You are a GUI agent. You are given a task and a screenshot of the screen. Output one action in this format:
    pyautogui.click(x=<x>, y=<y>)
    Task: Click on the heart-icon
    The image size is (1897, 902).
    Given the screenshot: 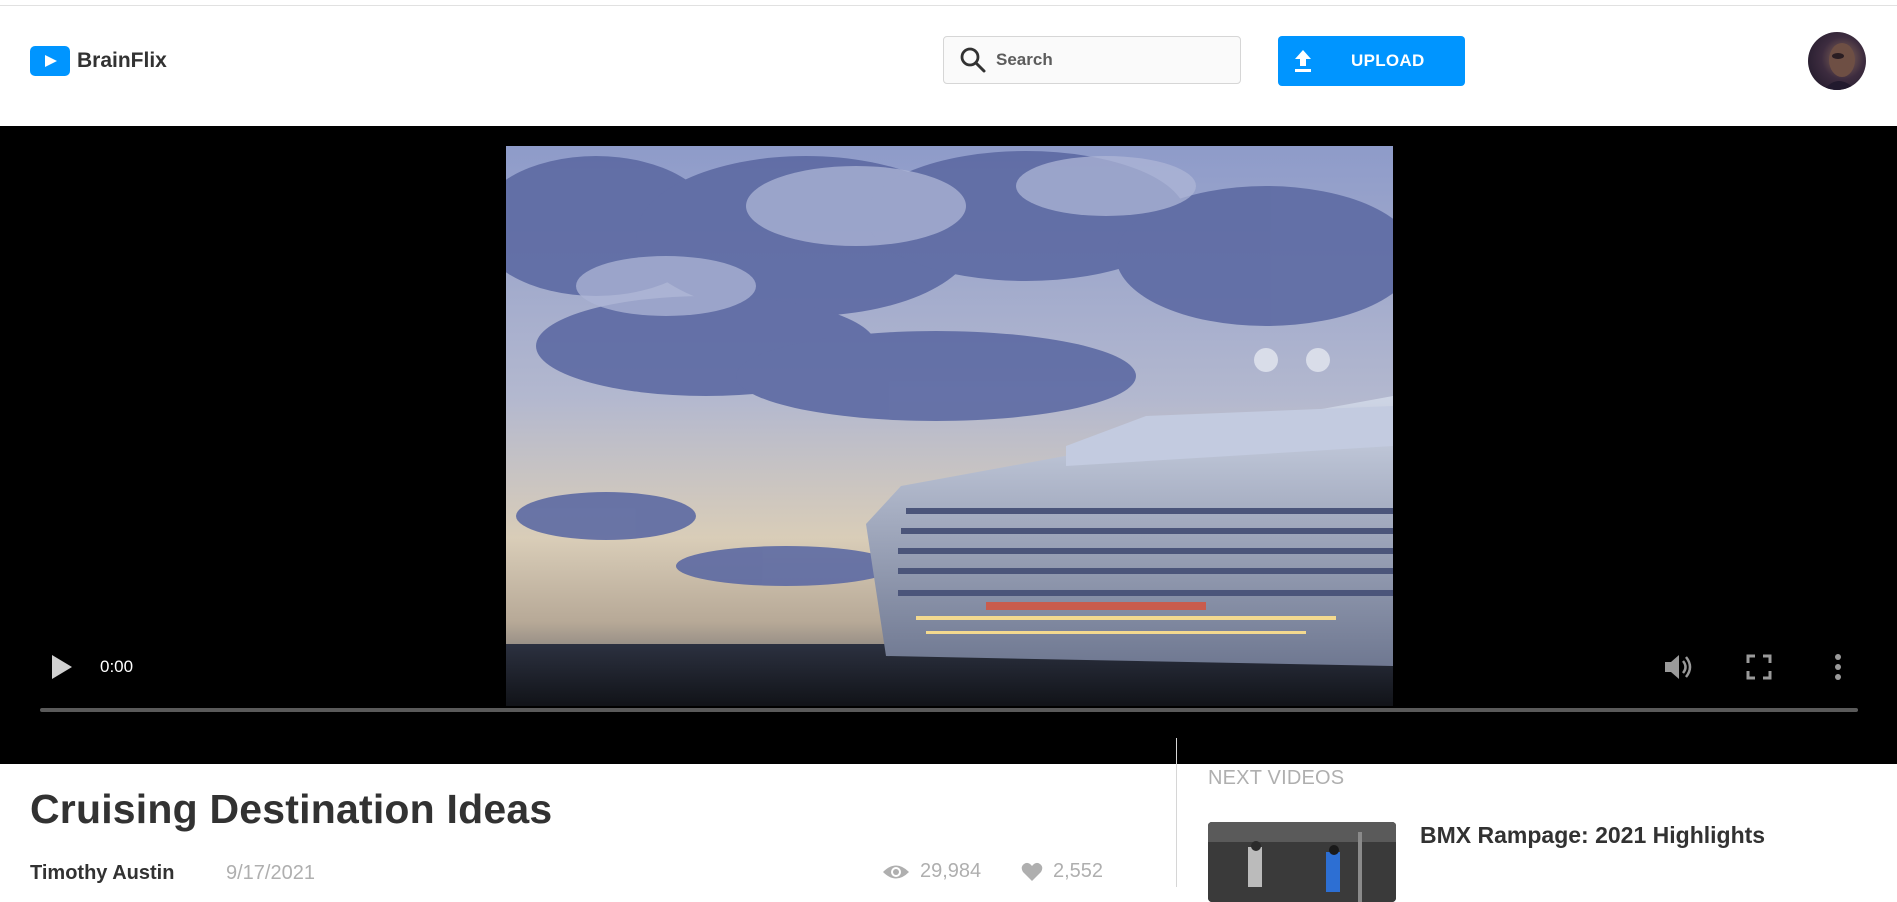 What is the action you would take?
    pyautogui.click(x=1032, y=871)
    